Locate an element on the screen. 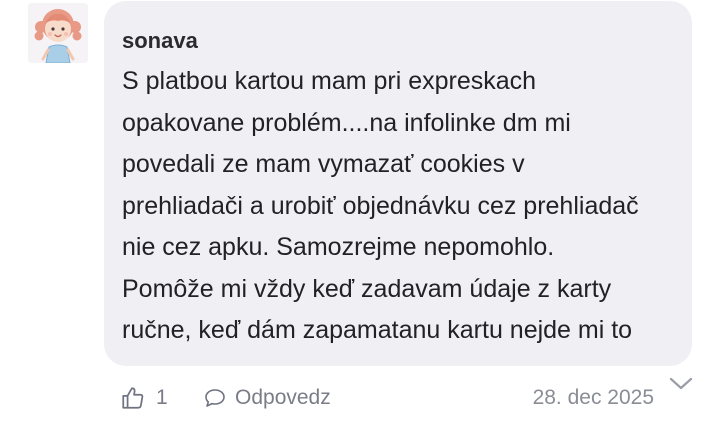 This screenshot has height=440, width=719. speech-bubble-icon is located at coordinates (215, 398).